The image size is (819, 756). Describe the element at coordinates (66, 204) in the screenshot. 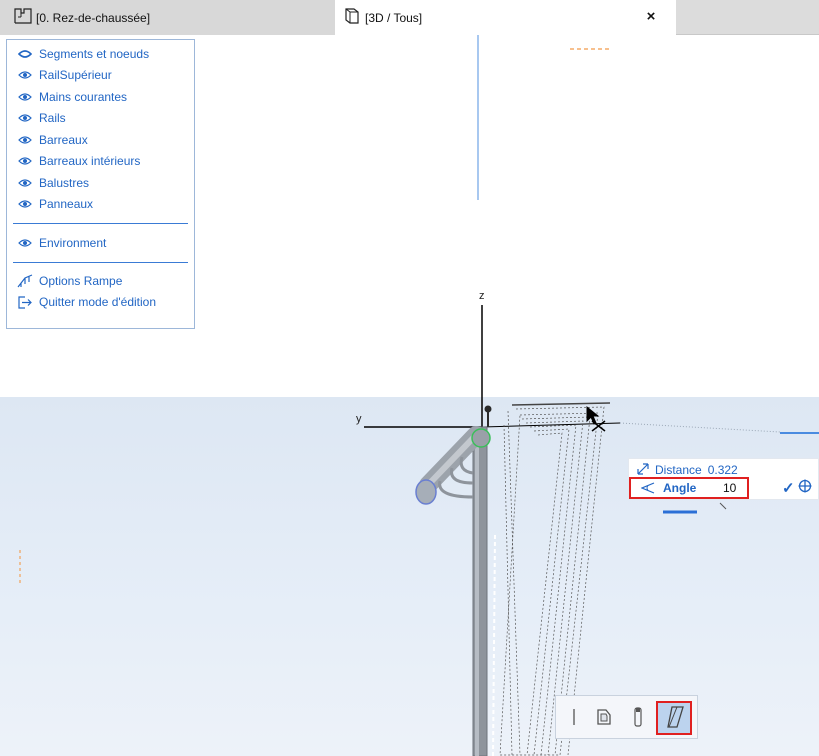

I see `layer-item-label: Panneaux` at that location.